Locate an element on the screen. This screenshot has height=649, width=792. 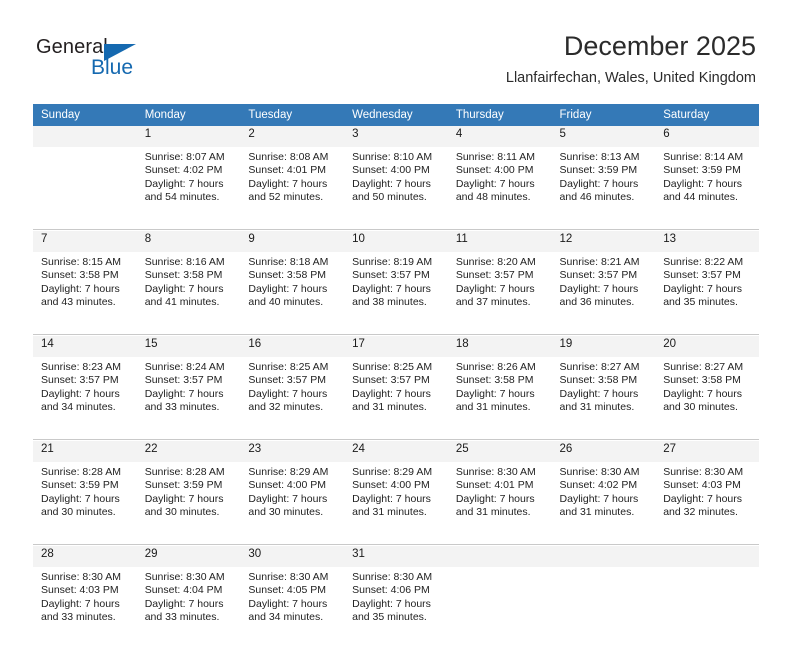
day-number: 18 is located at coordinates (499, 346).